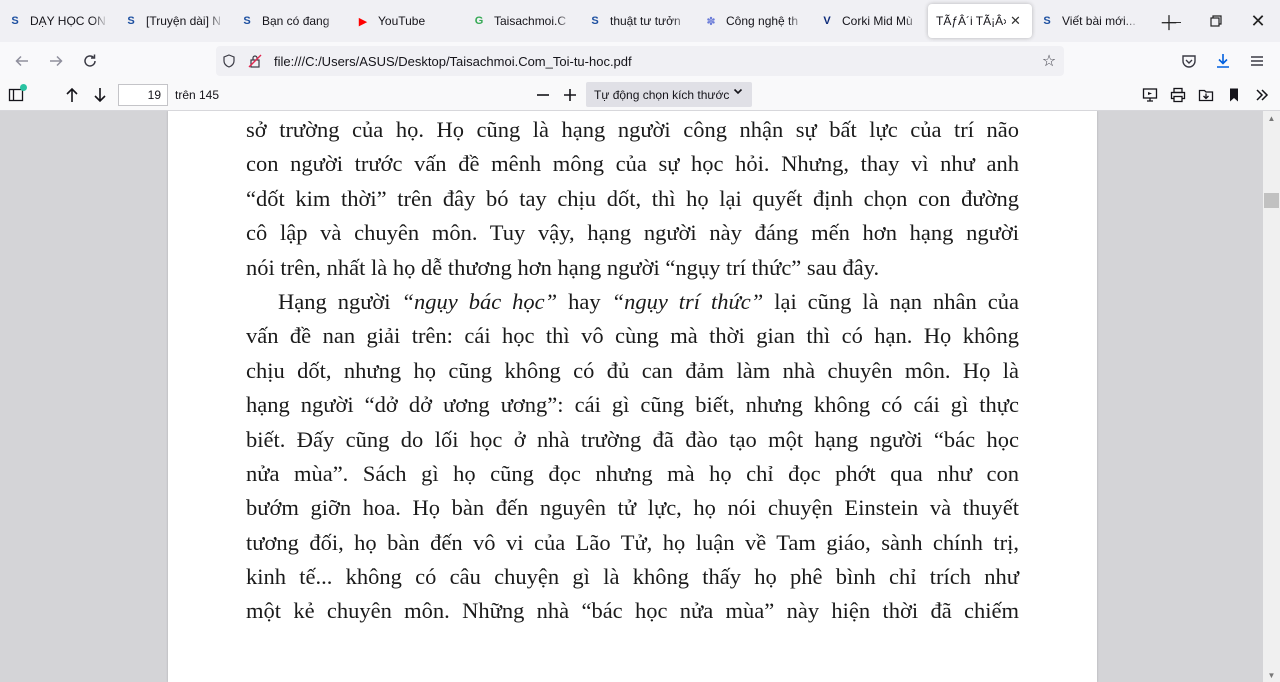  I want to click on printer-icon, so click(1178, 95).